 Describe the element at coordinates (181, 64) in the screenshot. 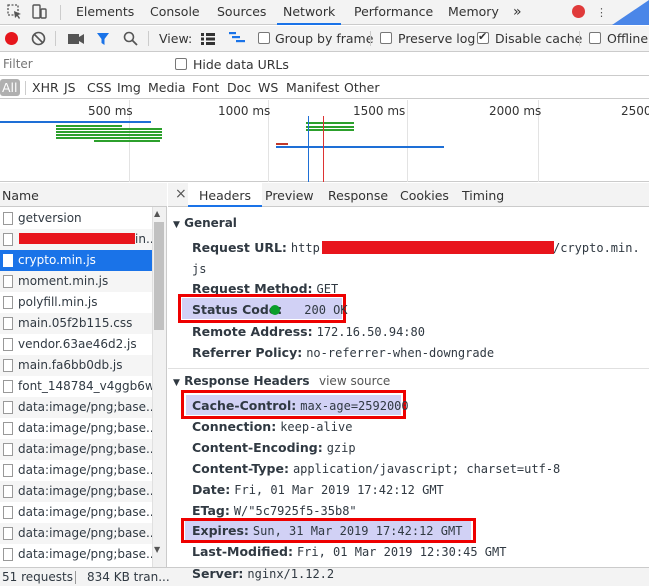

I see `hide-data-urls-checkbox` at that location.